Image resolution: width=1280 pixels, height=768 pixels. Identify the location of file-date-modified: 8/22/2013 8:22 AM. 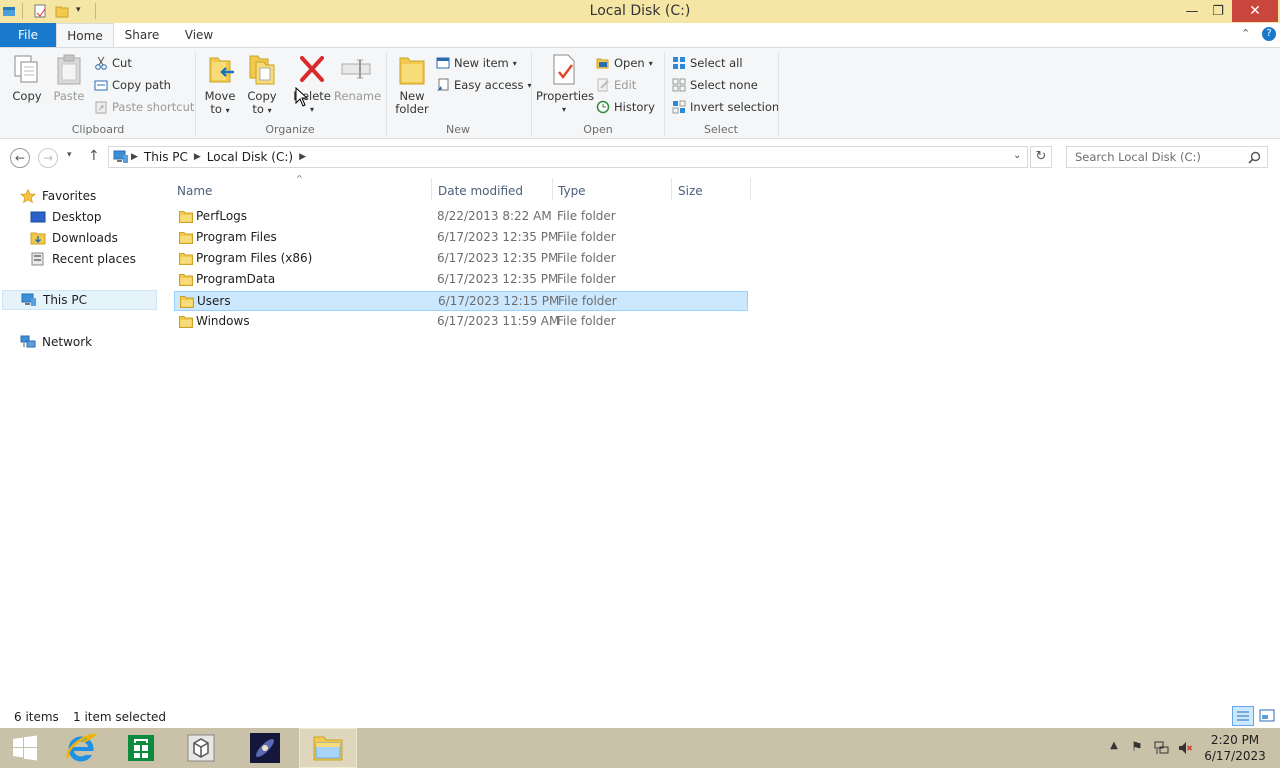
(494, 216).